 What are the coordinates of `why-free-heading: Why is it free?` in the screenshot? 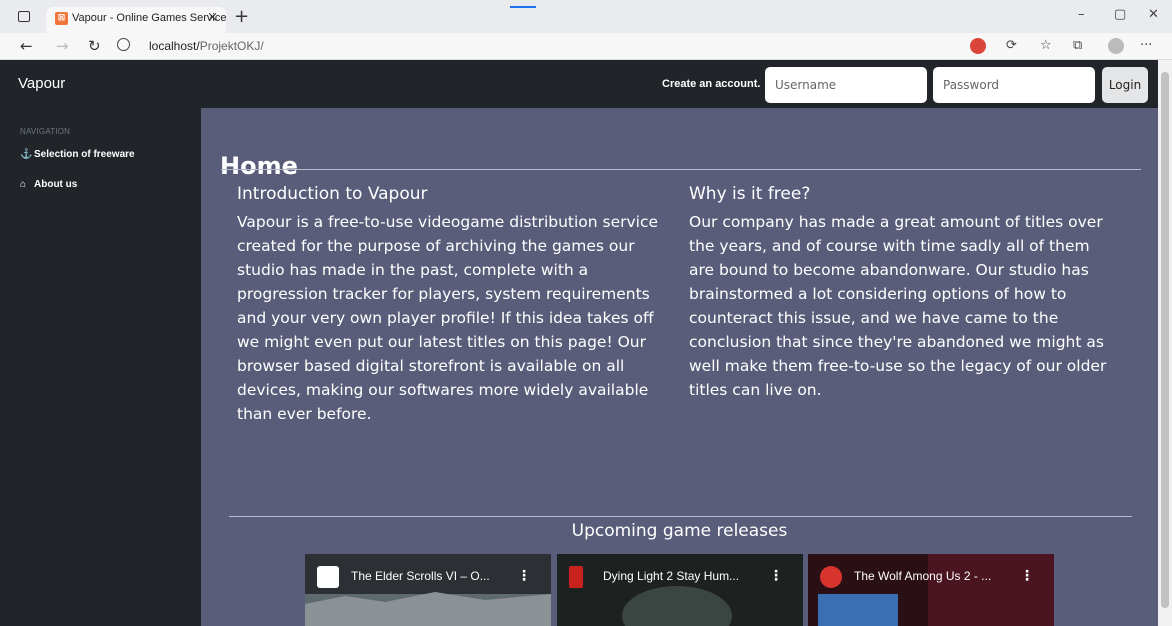 It's located at (750, 194).